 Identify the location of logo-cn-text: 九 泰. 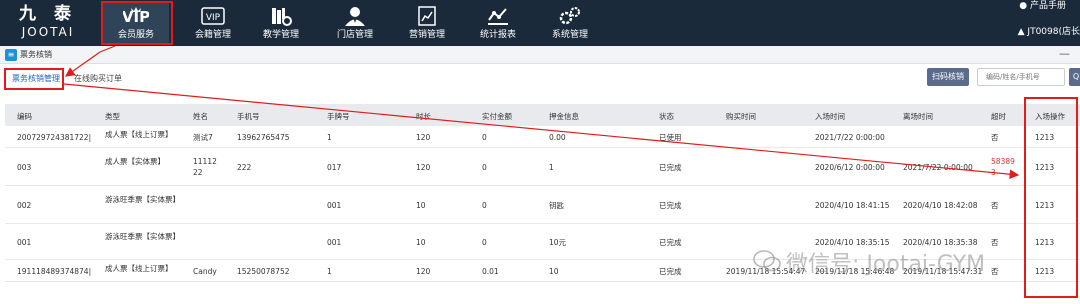
(48, 14).